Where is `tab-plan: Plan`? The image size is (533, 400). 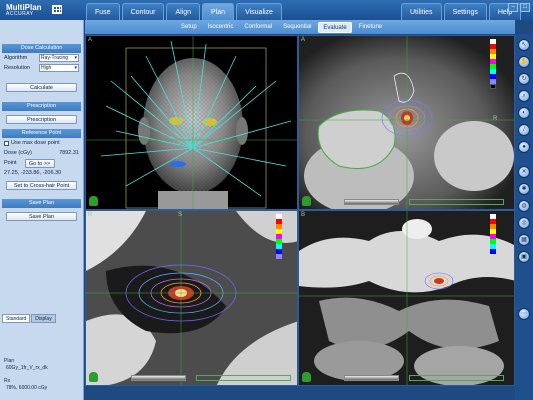
tab-plan: Plan is located at coordinates (218, 11).